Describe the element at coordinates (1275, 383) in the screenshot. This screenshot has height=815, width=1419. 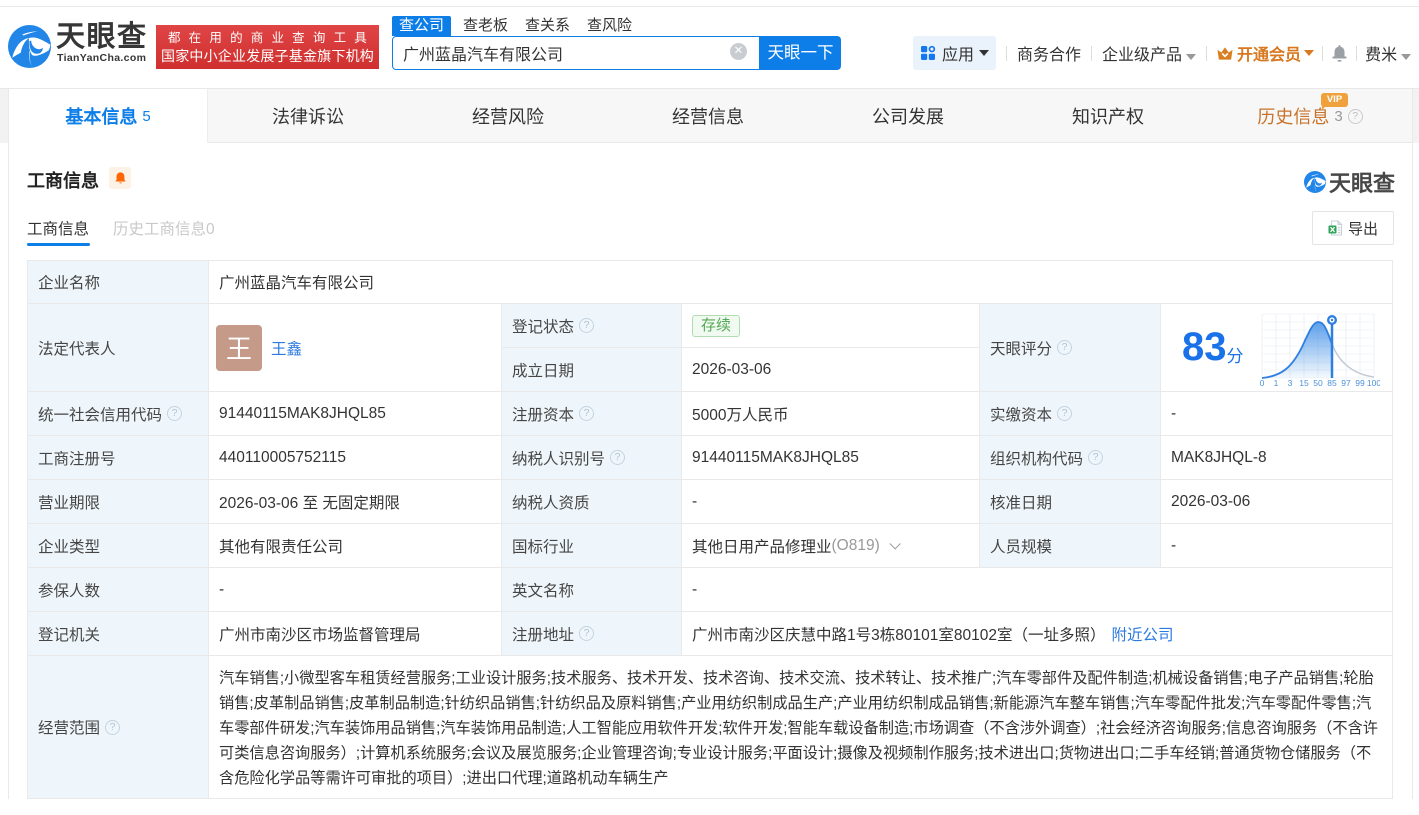
I see `svg-text: 1` at that location.